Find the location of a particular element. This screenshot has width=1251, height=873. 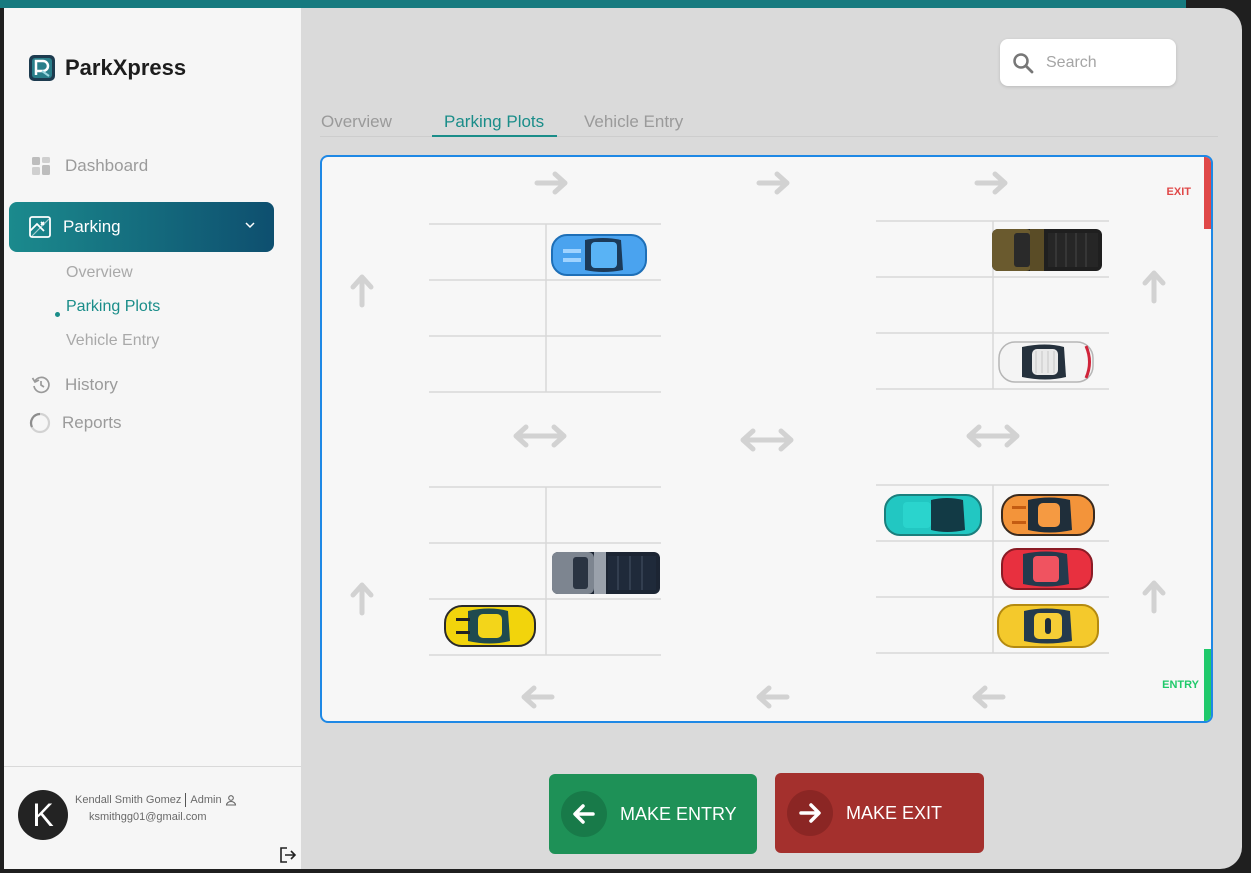

entry-indicator-bar is located at coordinates (1207, 685).